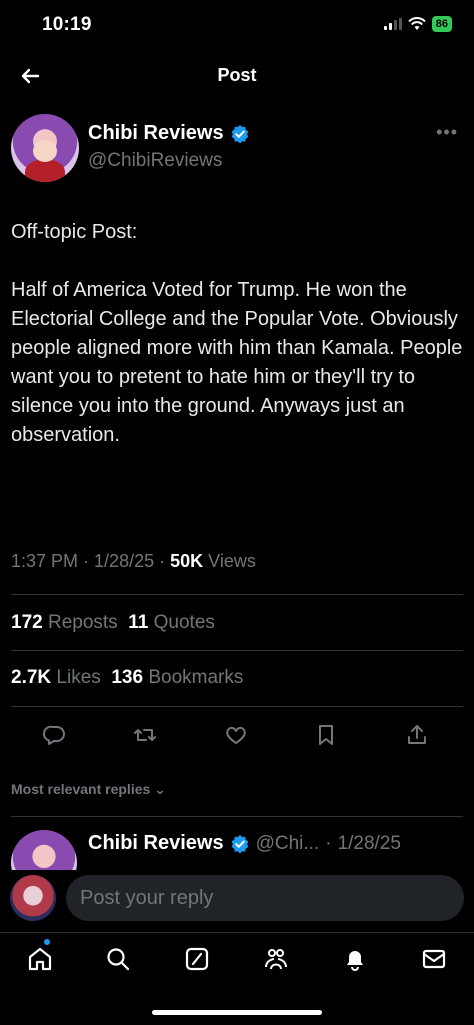 The width and height of the screenshot is (474, 1025). Describe the element at coordinates (138, 622) in the screenshot. I see `quotes-count: 11` at that location.